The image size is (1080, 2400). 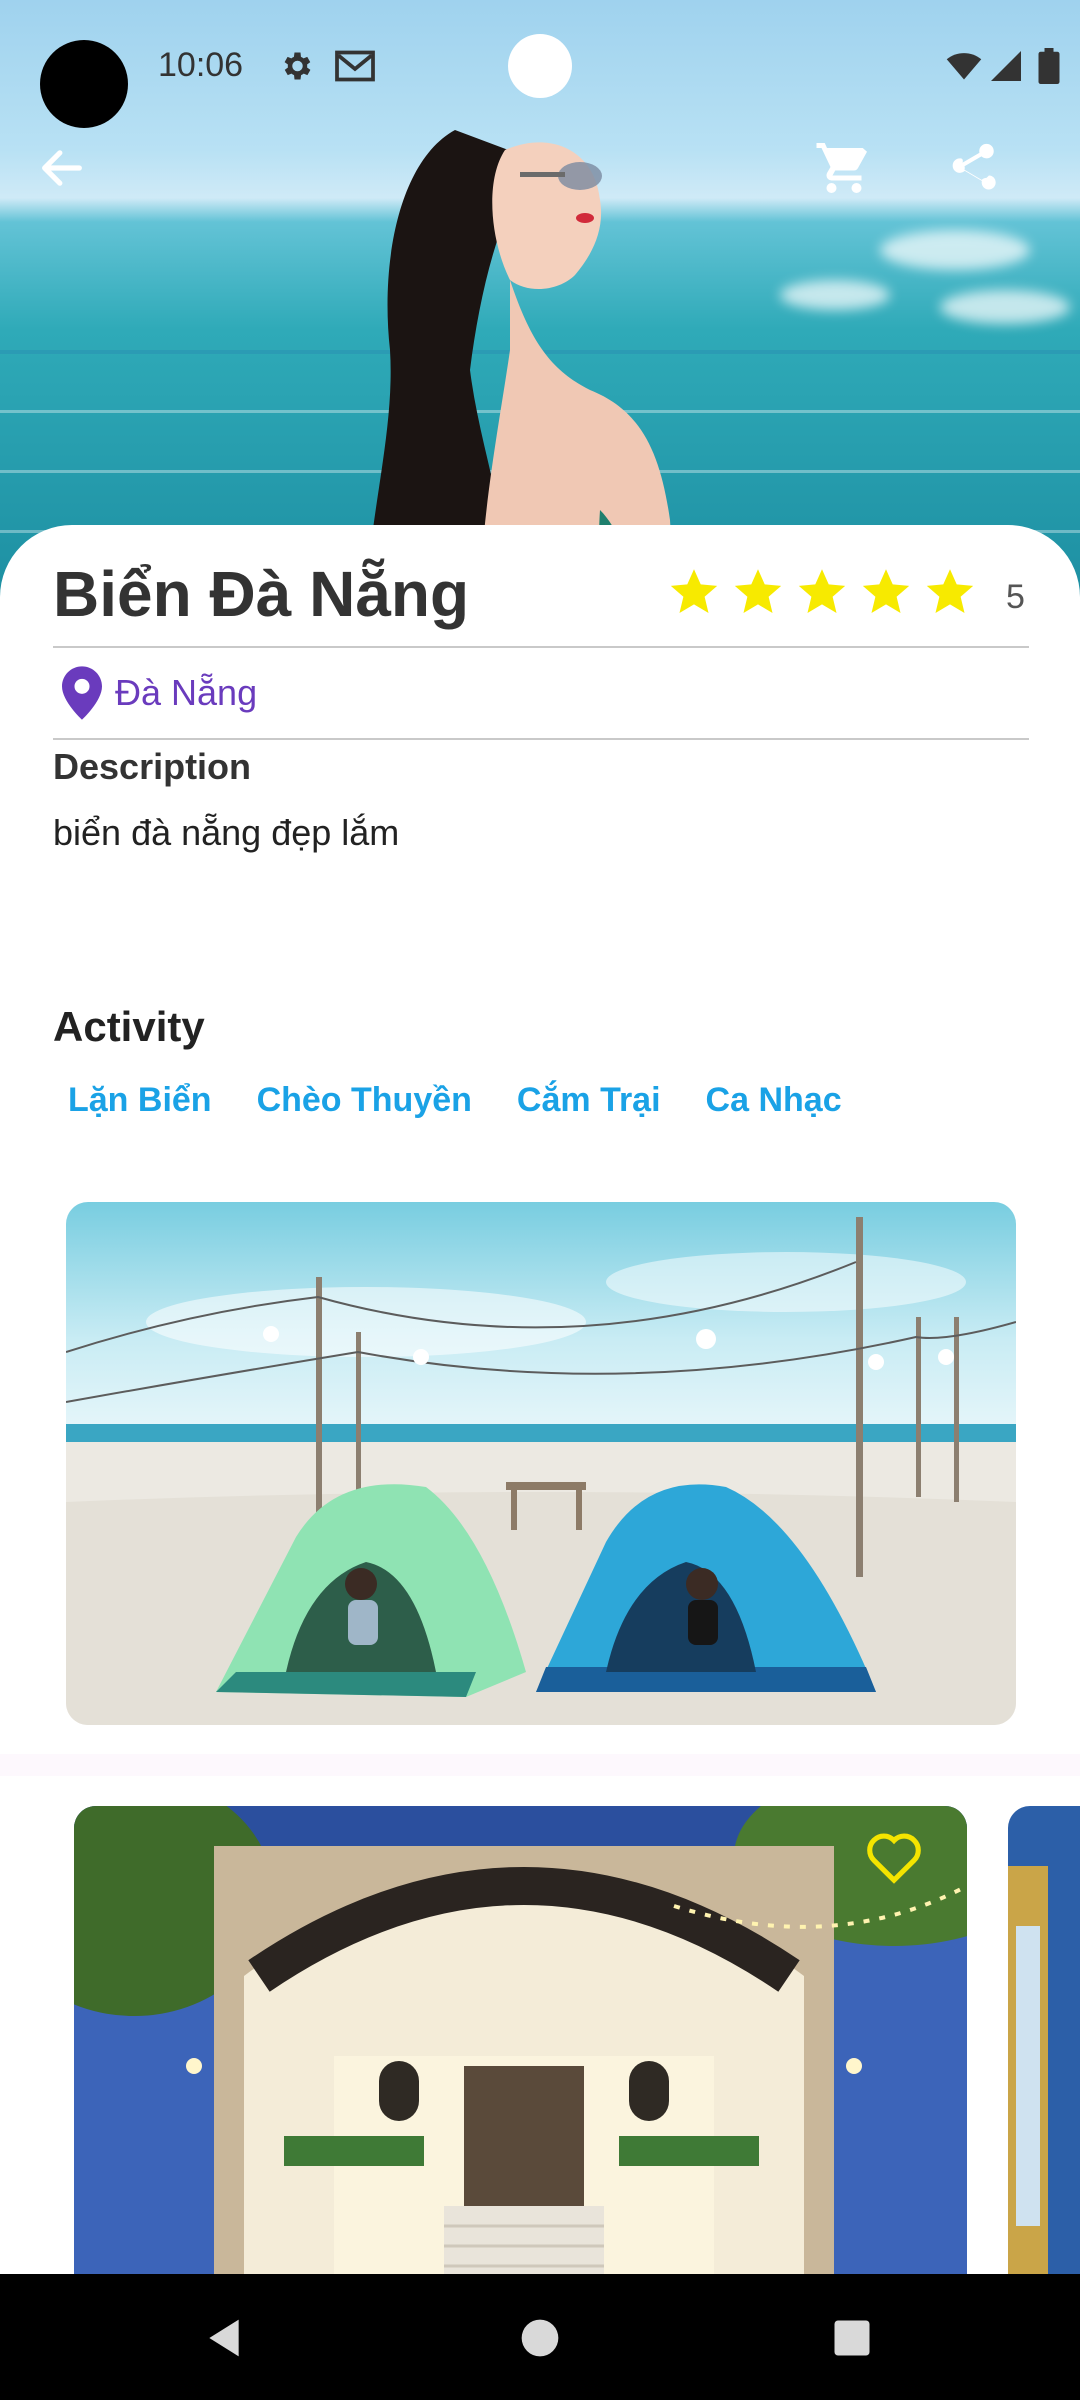 What do you see at coordinates (355, 66) in the screenshot?
I see `gmail-icon` at bounding box center [355, 66].